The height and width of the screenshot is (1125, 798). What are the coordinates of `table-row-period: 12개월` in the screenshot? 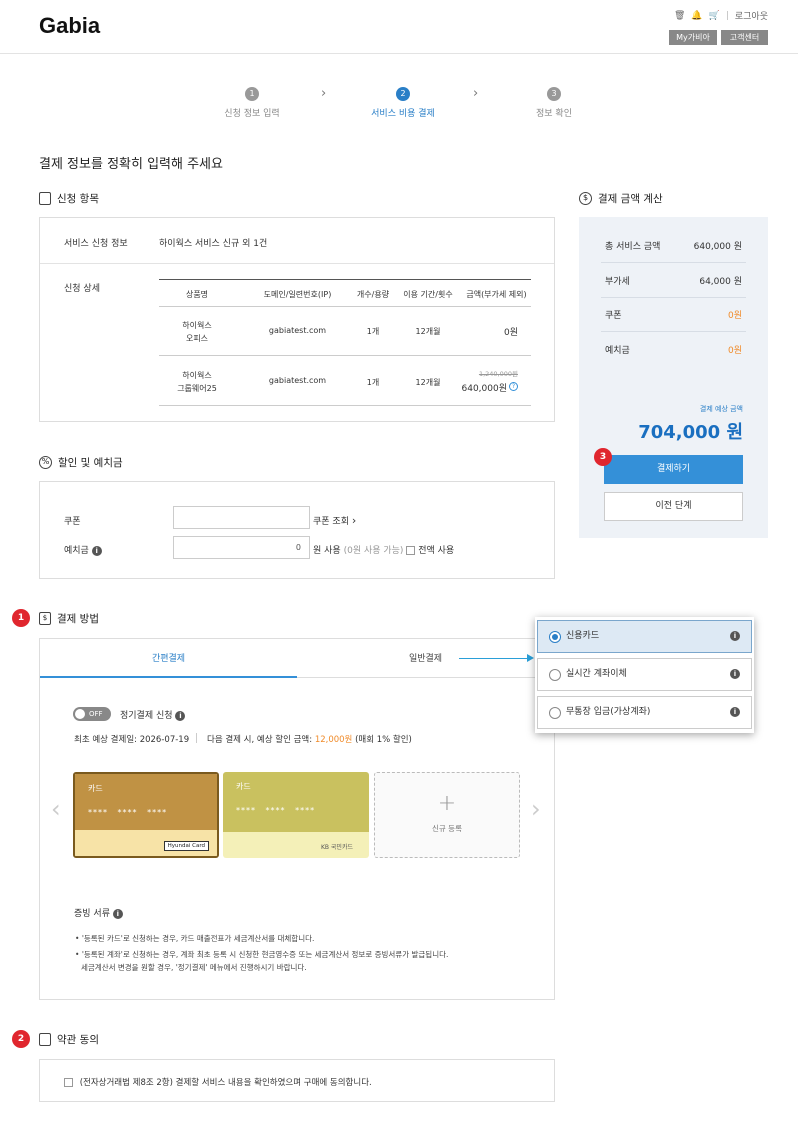 It's located at (428, 331).